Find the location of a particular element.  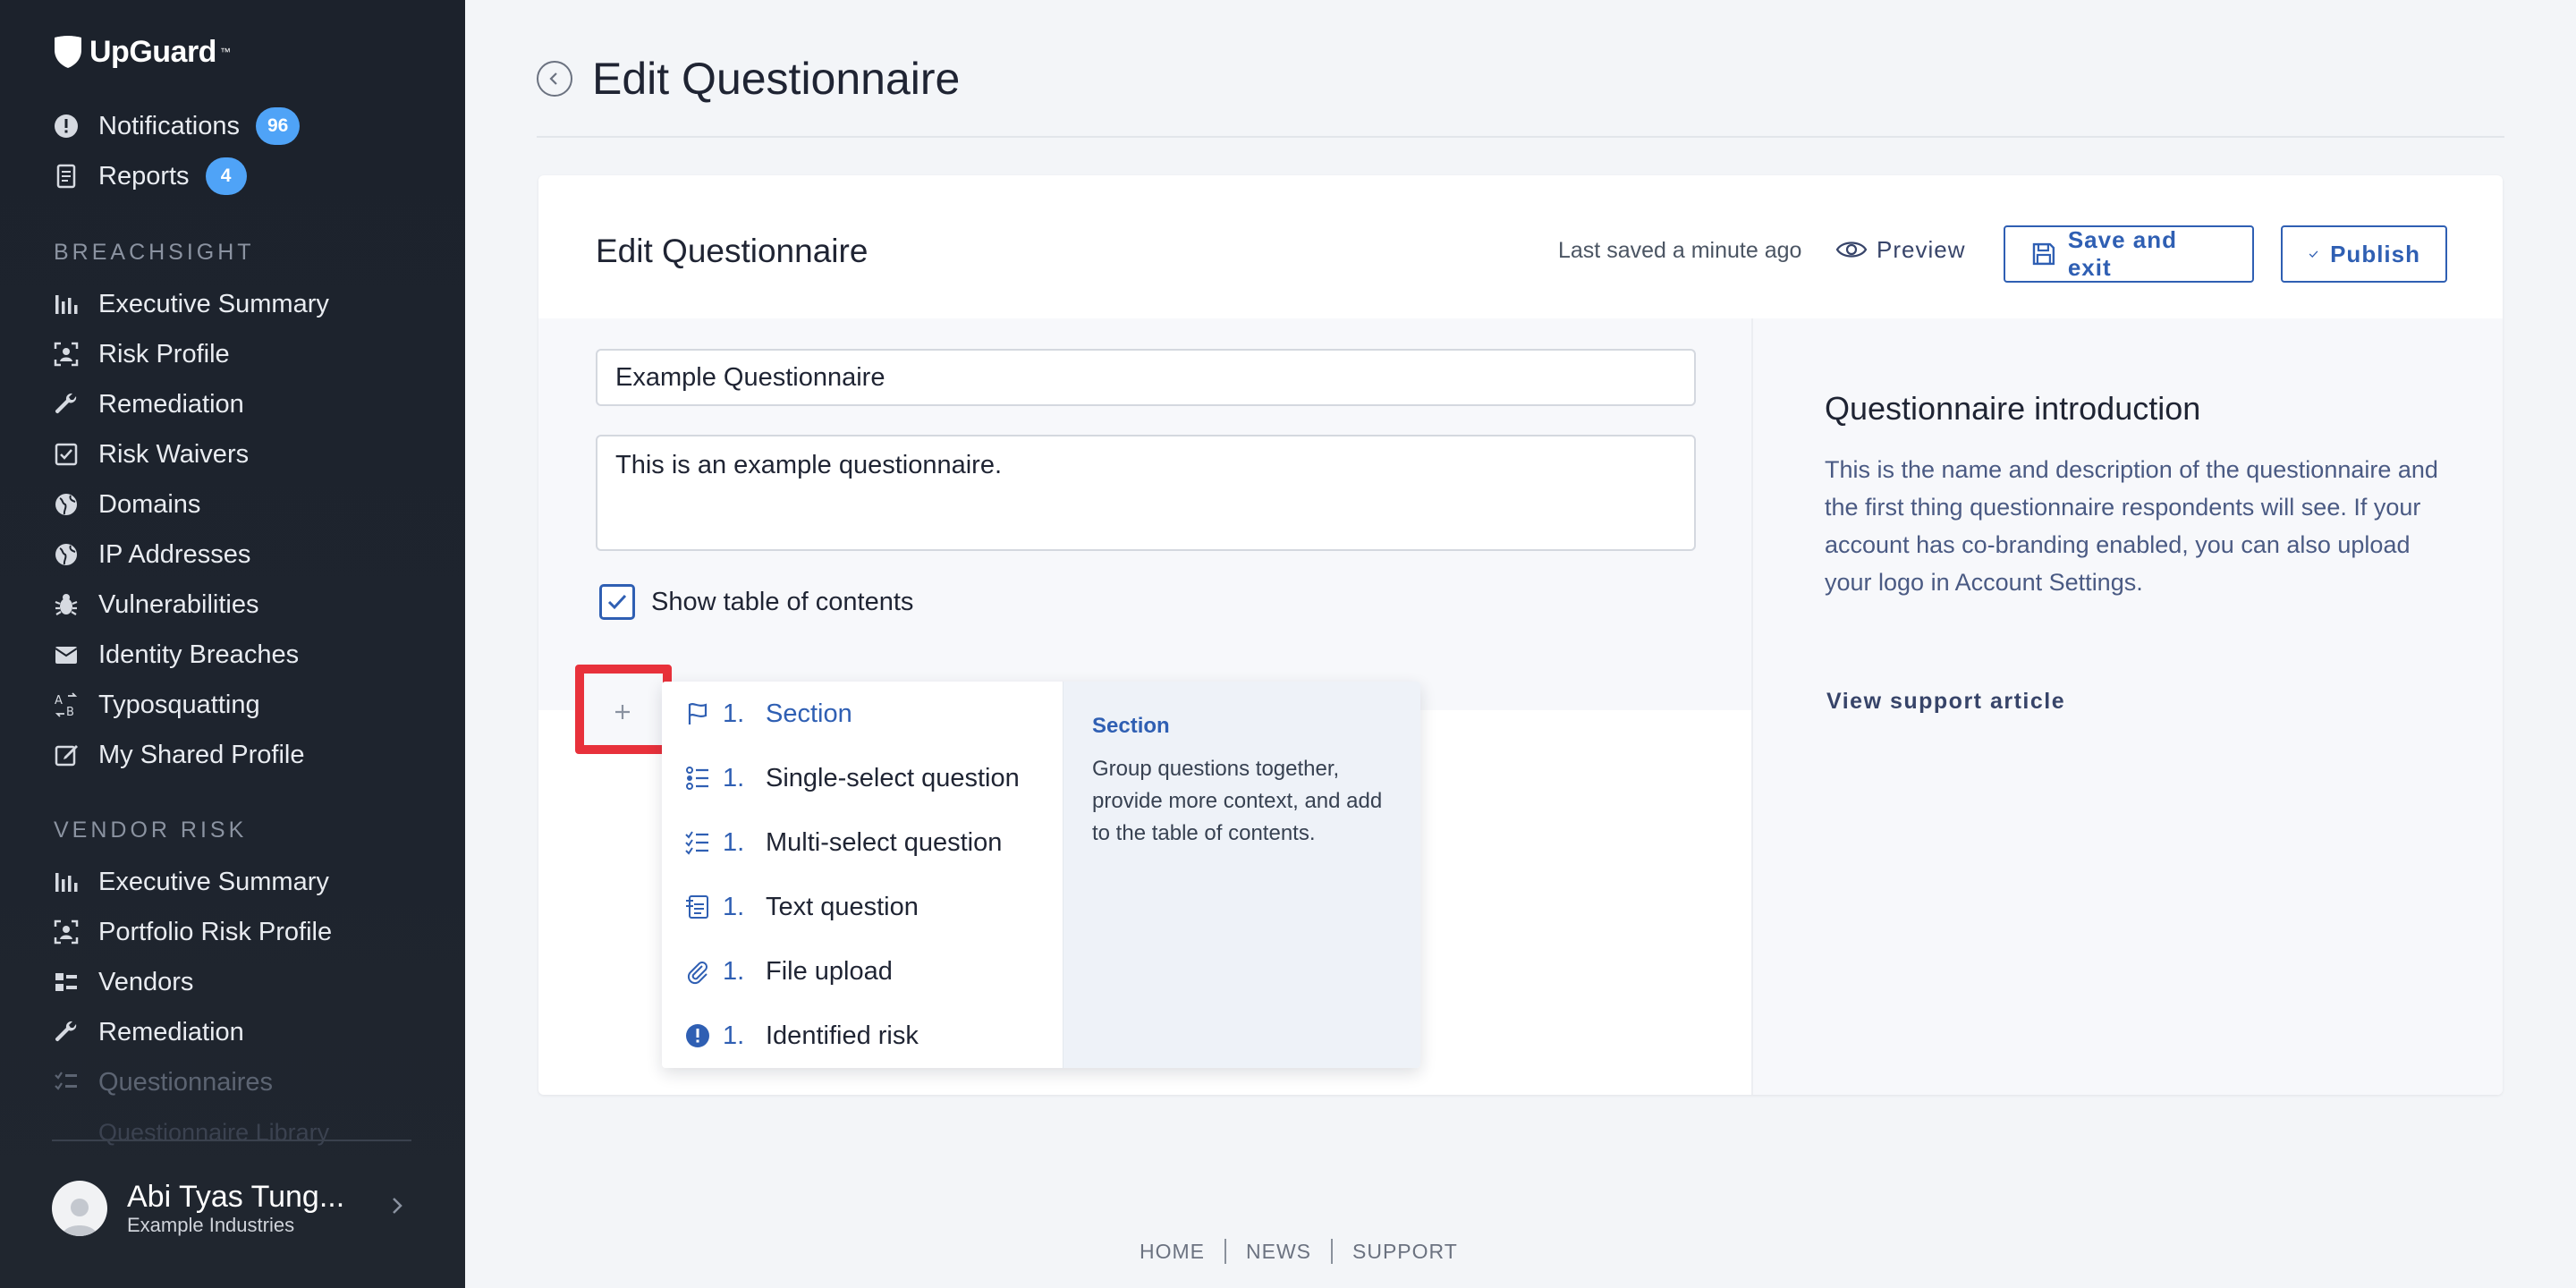

eye-icon is located at coordinates (1851, 250).